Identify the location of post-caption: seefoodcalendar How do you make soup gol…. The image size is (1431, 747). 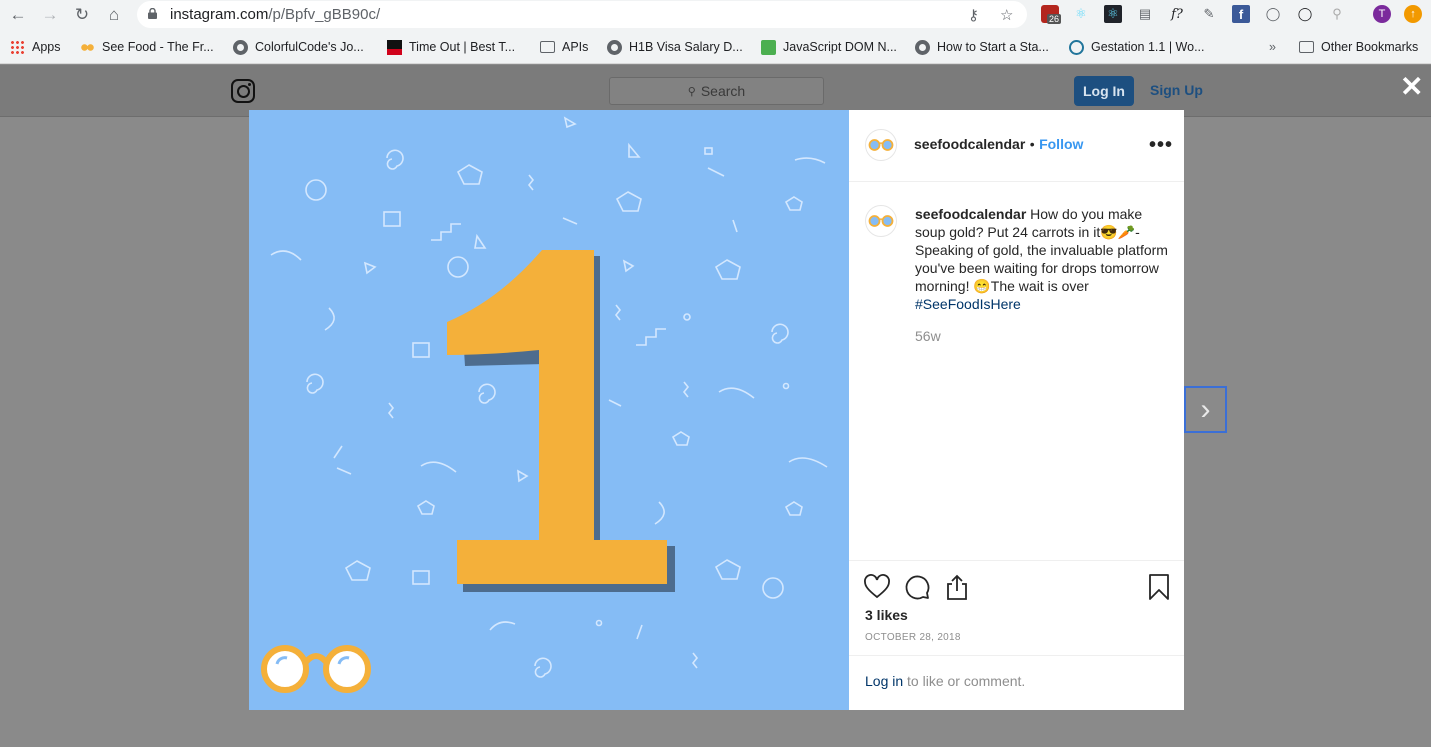
(1045, 259).